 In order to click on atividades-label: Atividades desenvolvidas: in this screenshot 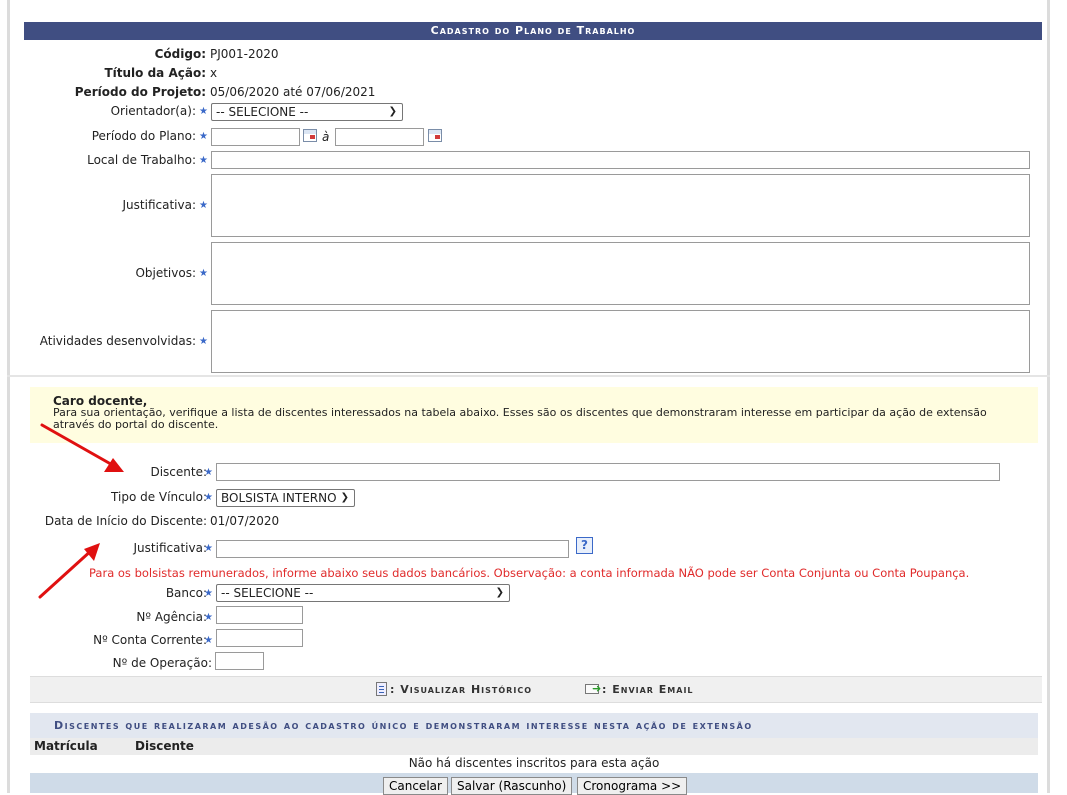, I will do `click(117, 341)`.